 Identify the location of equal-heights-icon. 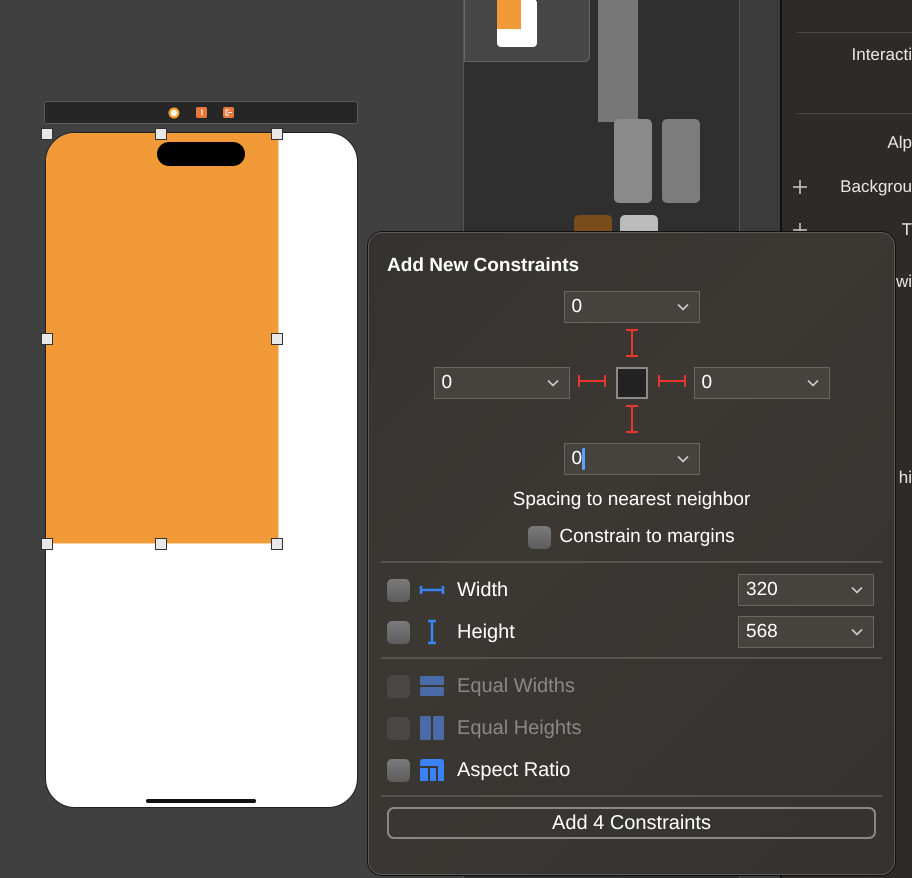
(432, 728).